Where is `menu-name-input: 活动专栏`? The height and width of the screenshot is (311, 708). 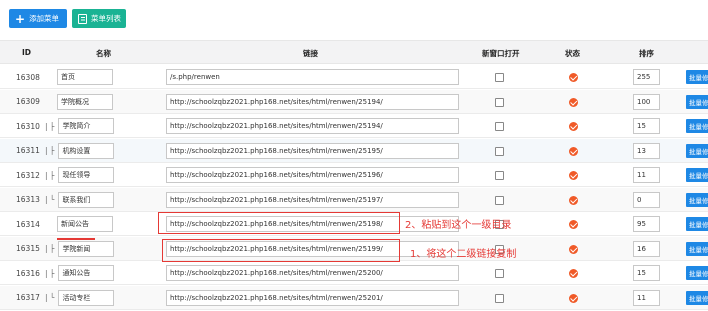
menu-name-input: 活动专栏 is located at coordinates (86, 297).